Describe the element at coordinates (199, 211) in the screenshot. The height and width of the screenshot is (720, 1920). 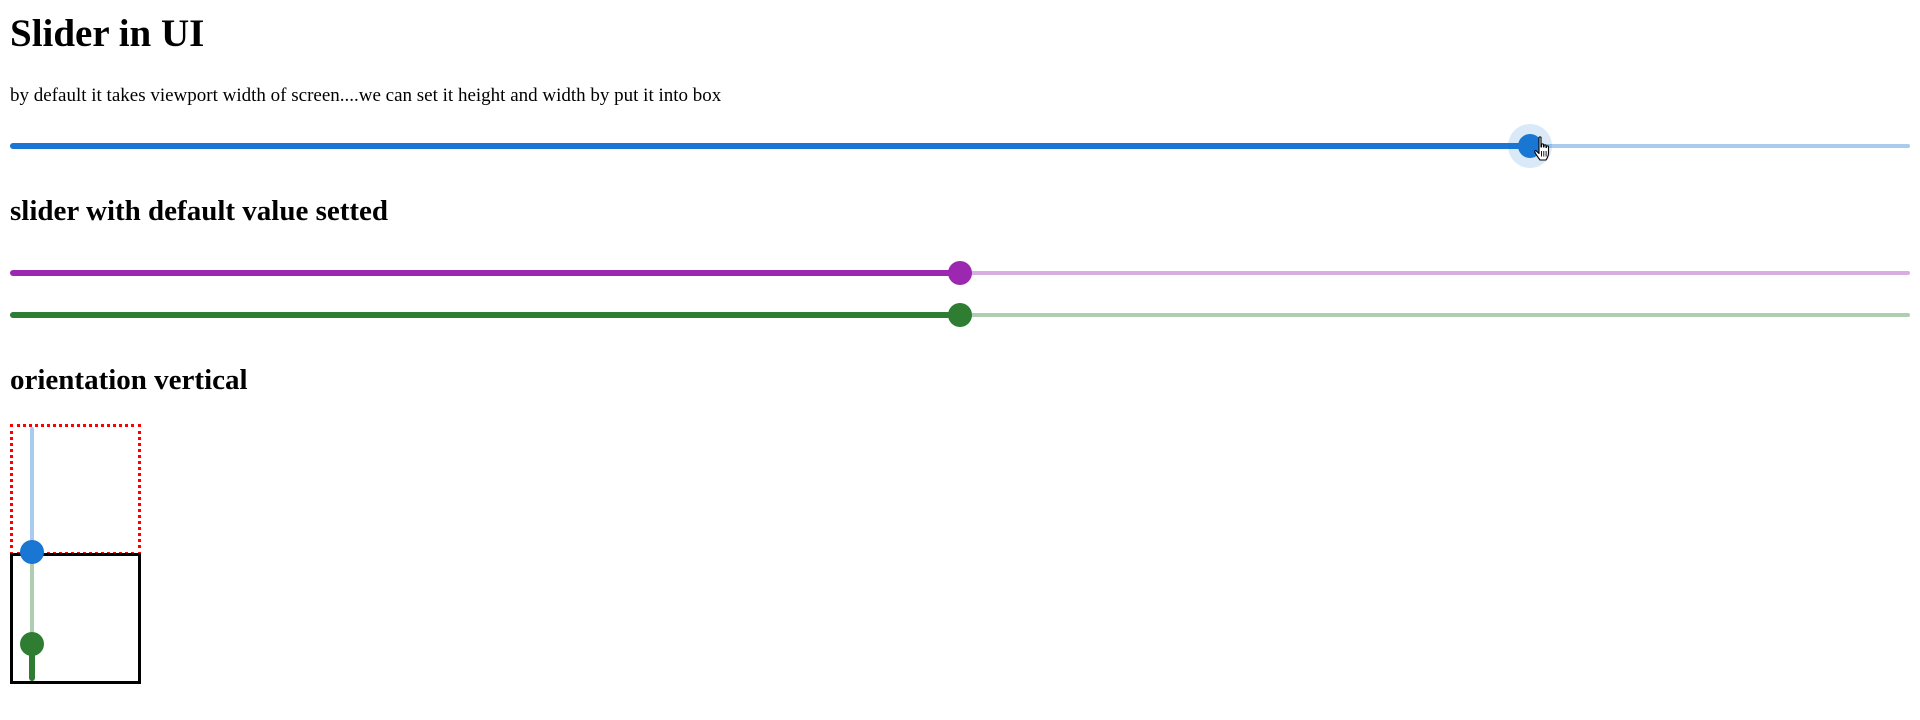
I see `default-value-heading: slider with default value setted` at that location.